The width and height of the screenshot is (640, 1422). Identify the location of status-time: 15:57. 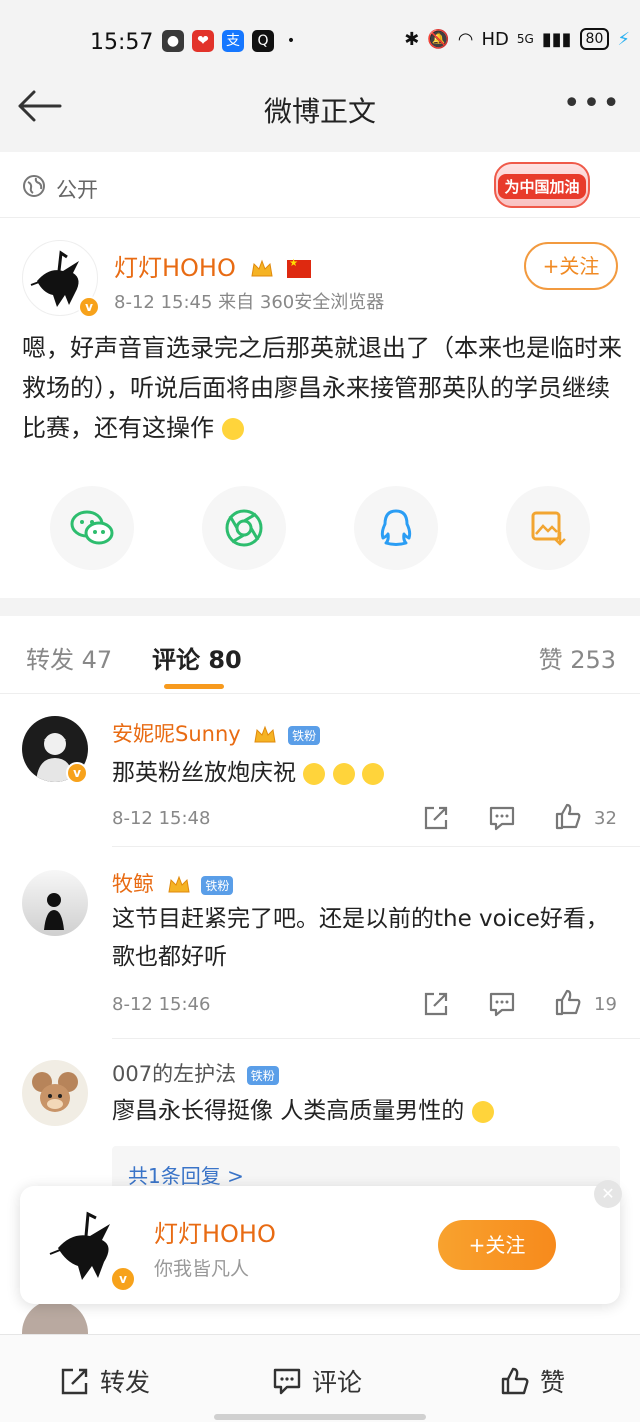
(122, 42).